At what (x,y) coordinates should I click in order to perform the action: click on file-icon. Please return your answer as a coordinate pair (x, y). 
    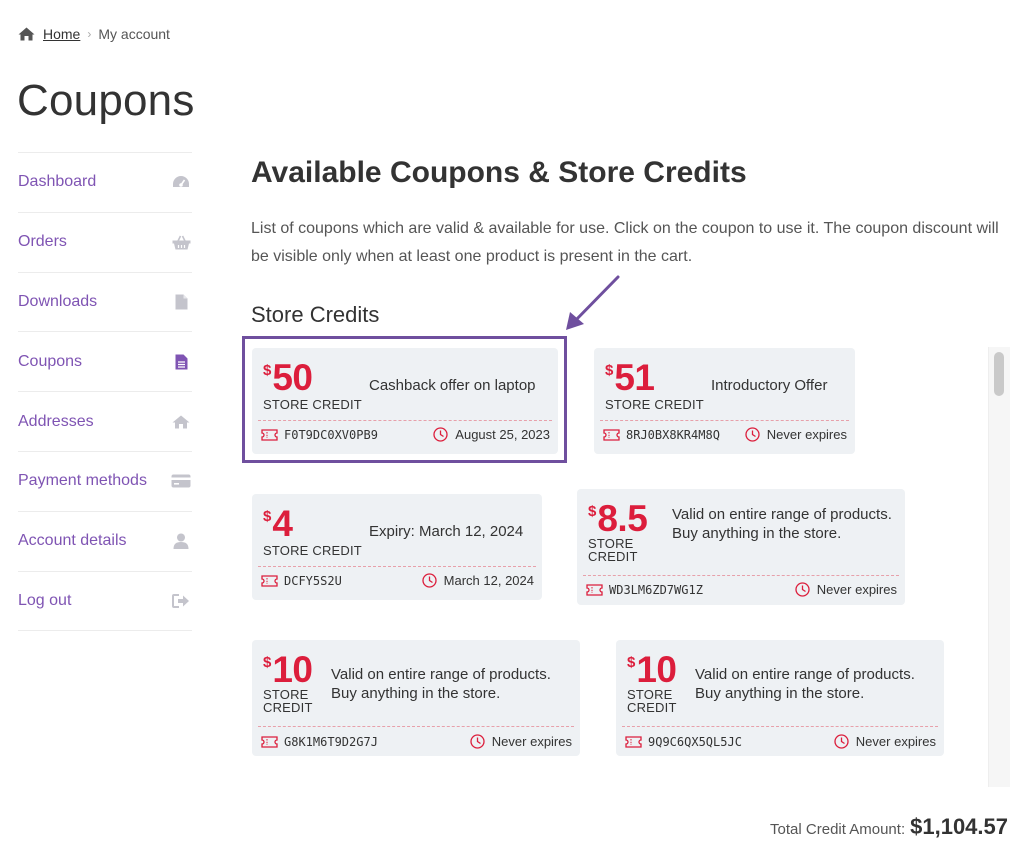
    Looking at the image, I should click on (181, 302).